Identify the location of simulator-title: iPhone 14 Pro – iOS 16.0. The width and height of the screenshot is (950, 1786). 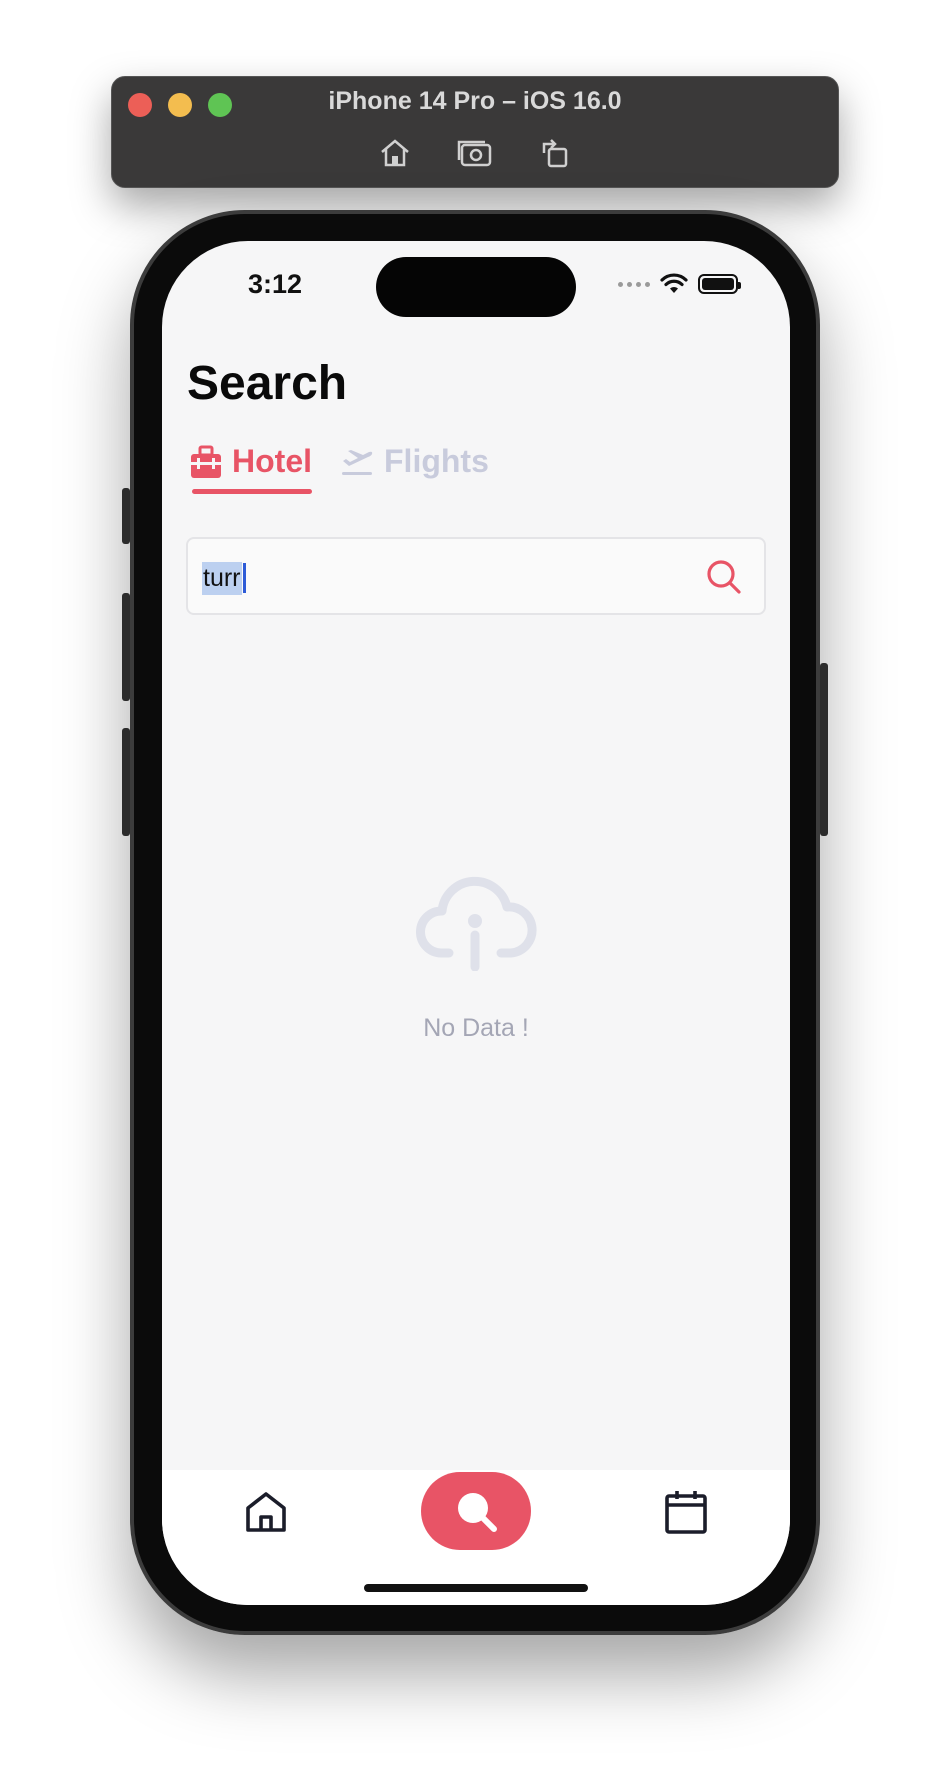
(475, 101).